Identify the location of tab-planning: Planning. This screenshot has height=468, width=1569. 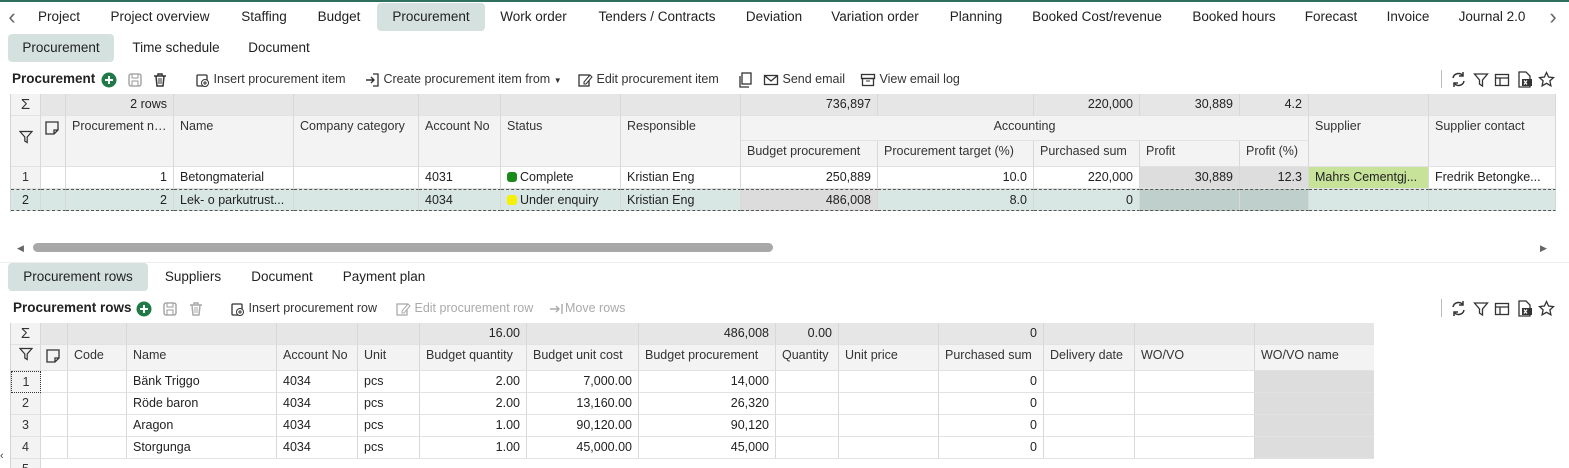
(976, 17).